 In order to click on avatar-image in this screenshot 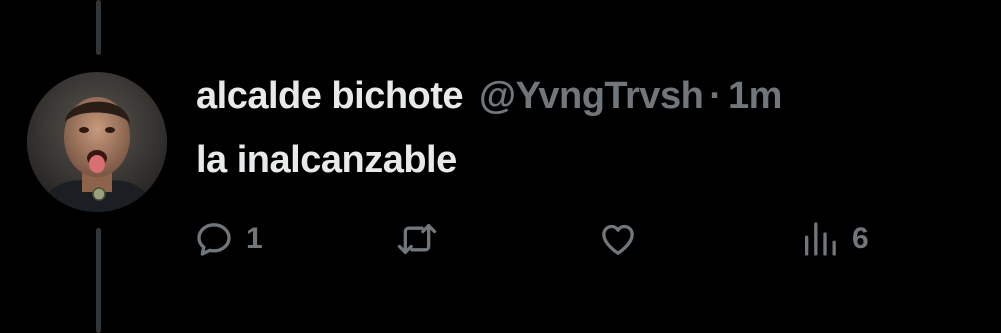, I will do `click(97, 142)`.